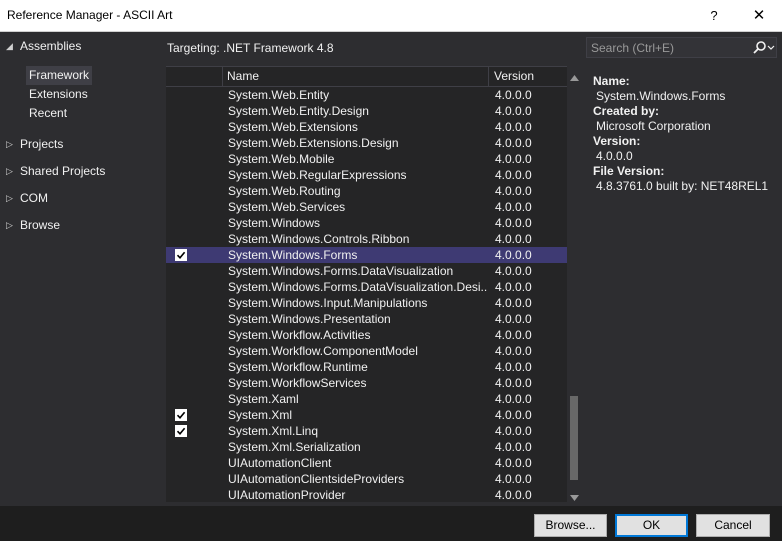  Describe the element at coordinates (366, 95) in the screenshot. I see `list-row: System.Web.Entity 4.0.0.0` at that location.